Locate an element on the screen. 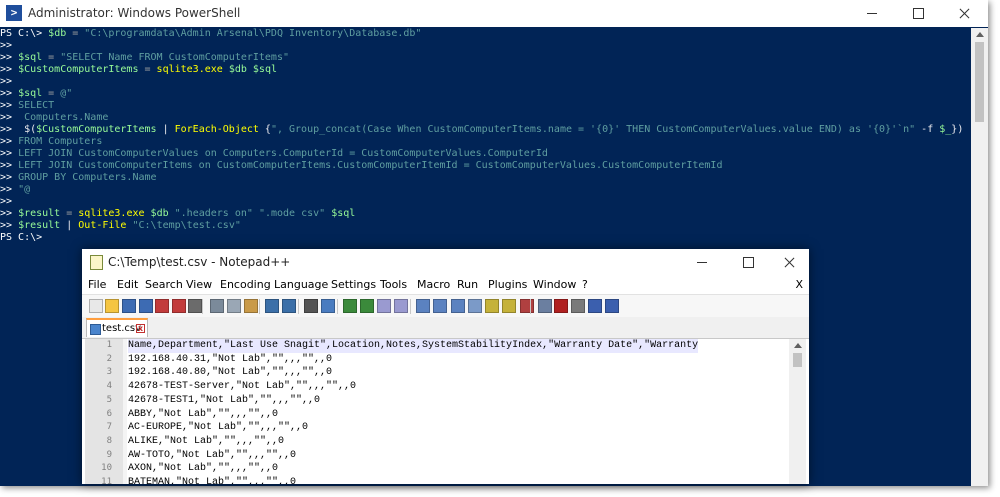 The height and width of the screenshot is (497, 1000). menu-view: View is located at coordinates (199, 284).